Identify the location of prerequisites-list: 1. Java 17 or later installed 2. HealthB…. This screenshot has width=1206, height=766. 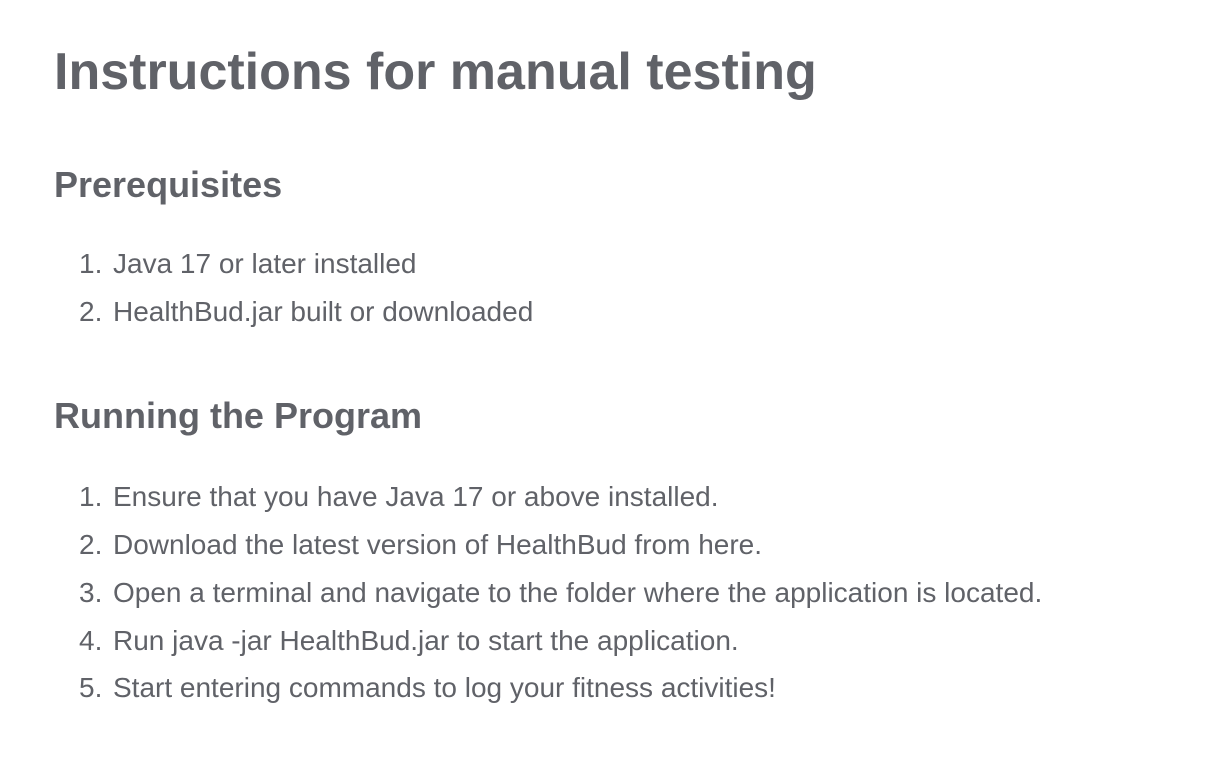
(624, 288).